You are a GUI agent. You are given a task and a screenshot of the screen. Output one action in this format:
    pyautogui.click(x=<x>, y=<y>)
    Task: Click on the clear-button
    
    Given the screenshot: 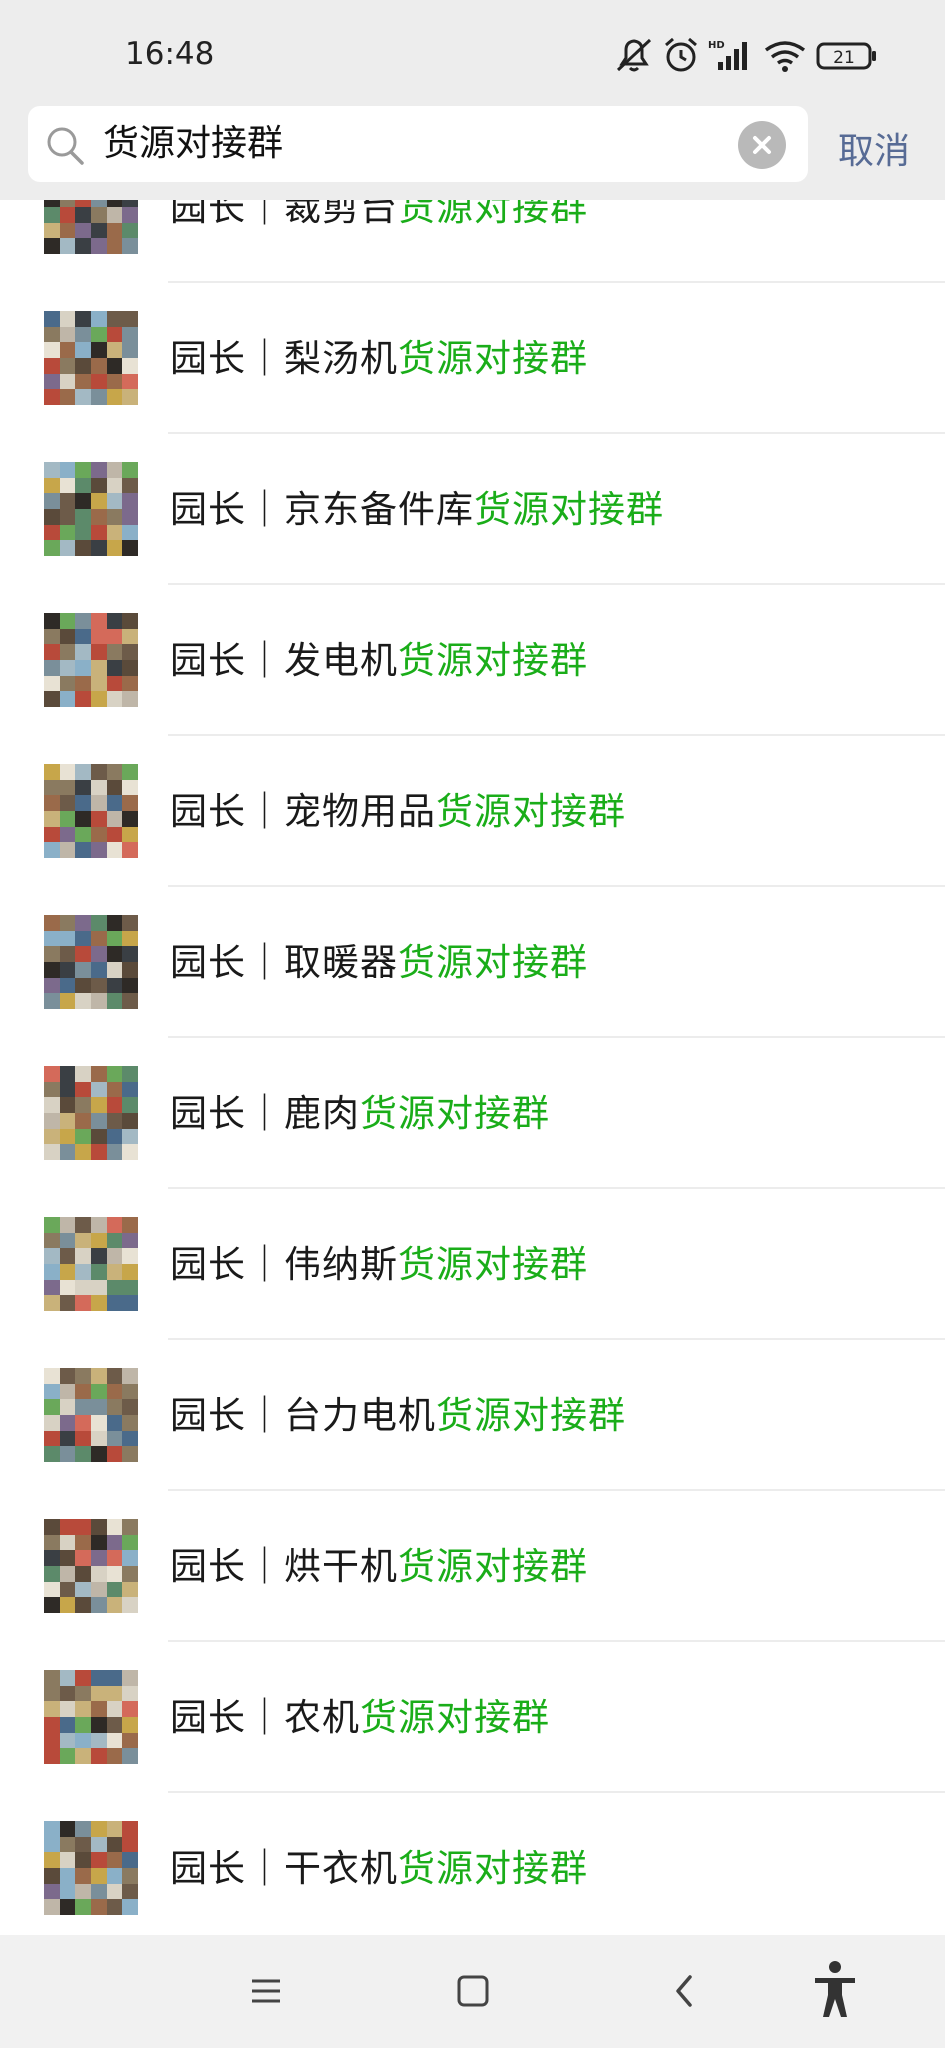 What is the action you would take?
    pyautogui.click(x=762, y=145)
    